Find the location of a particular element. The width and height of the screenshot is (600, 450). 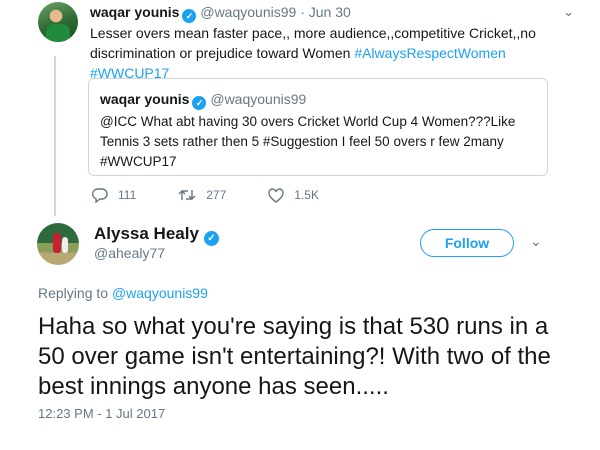

thread-connector-line is located at coordinates (55, 136).